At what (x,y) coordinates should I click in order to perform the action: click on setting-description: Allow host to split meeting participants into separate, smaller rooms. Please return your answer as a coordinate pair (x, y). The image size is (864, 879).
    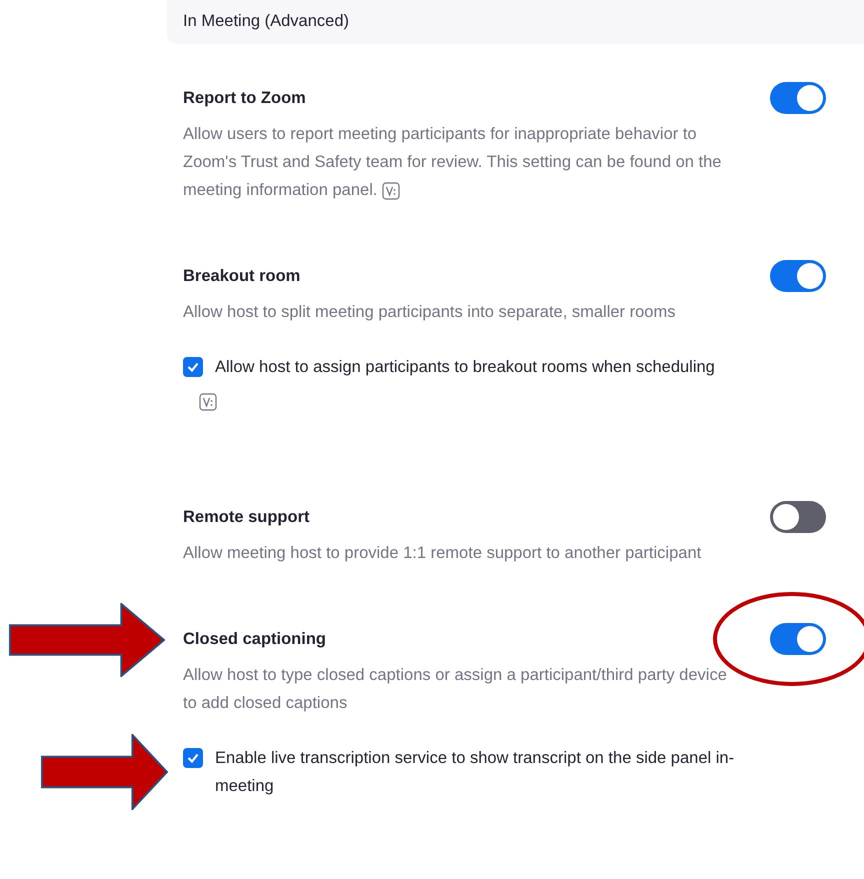
    Looking at the image, I should click on (429, 312).